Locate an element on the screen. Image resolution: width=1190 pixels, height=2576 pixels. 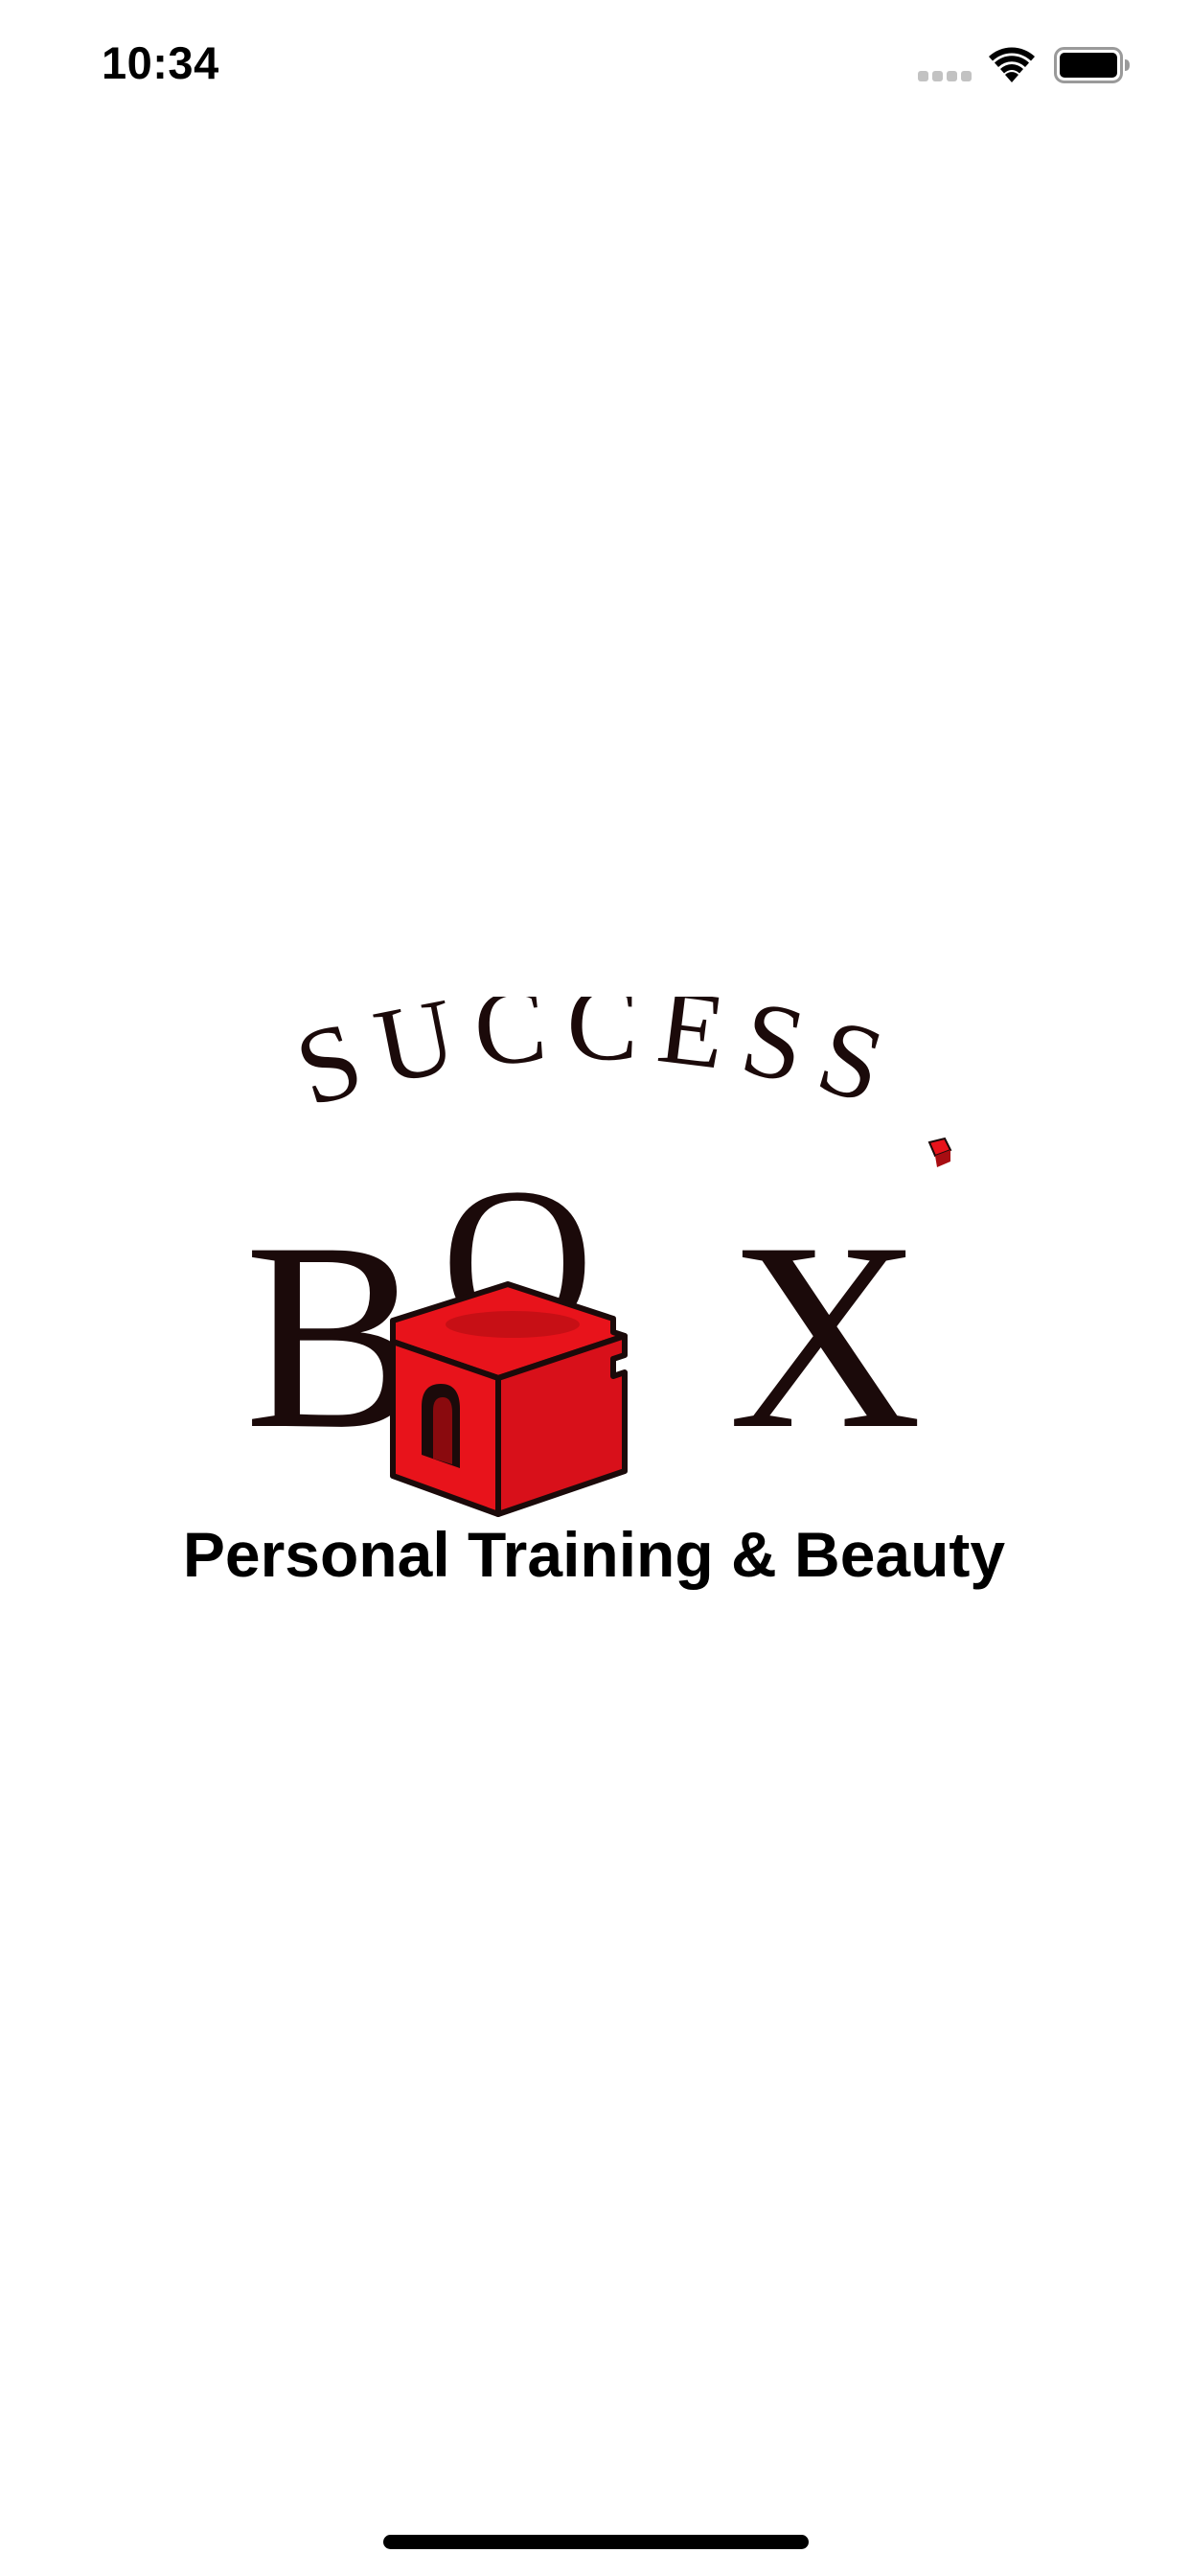
small-red-cube-icon is located at coordinates (940, 1152).